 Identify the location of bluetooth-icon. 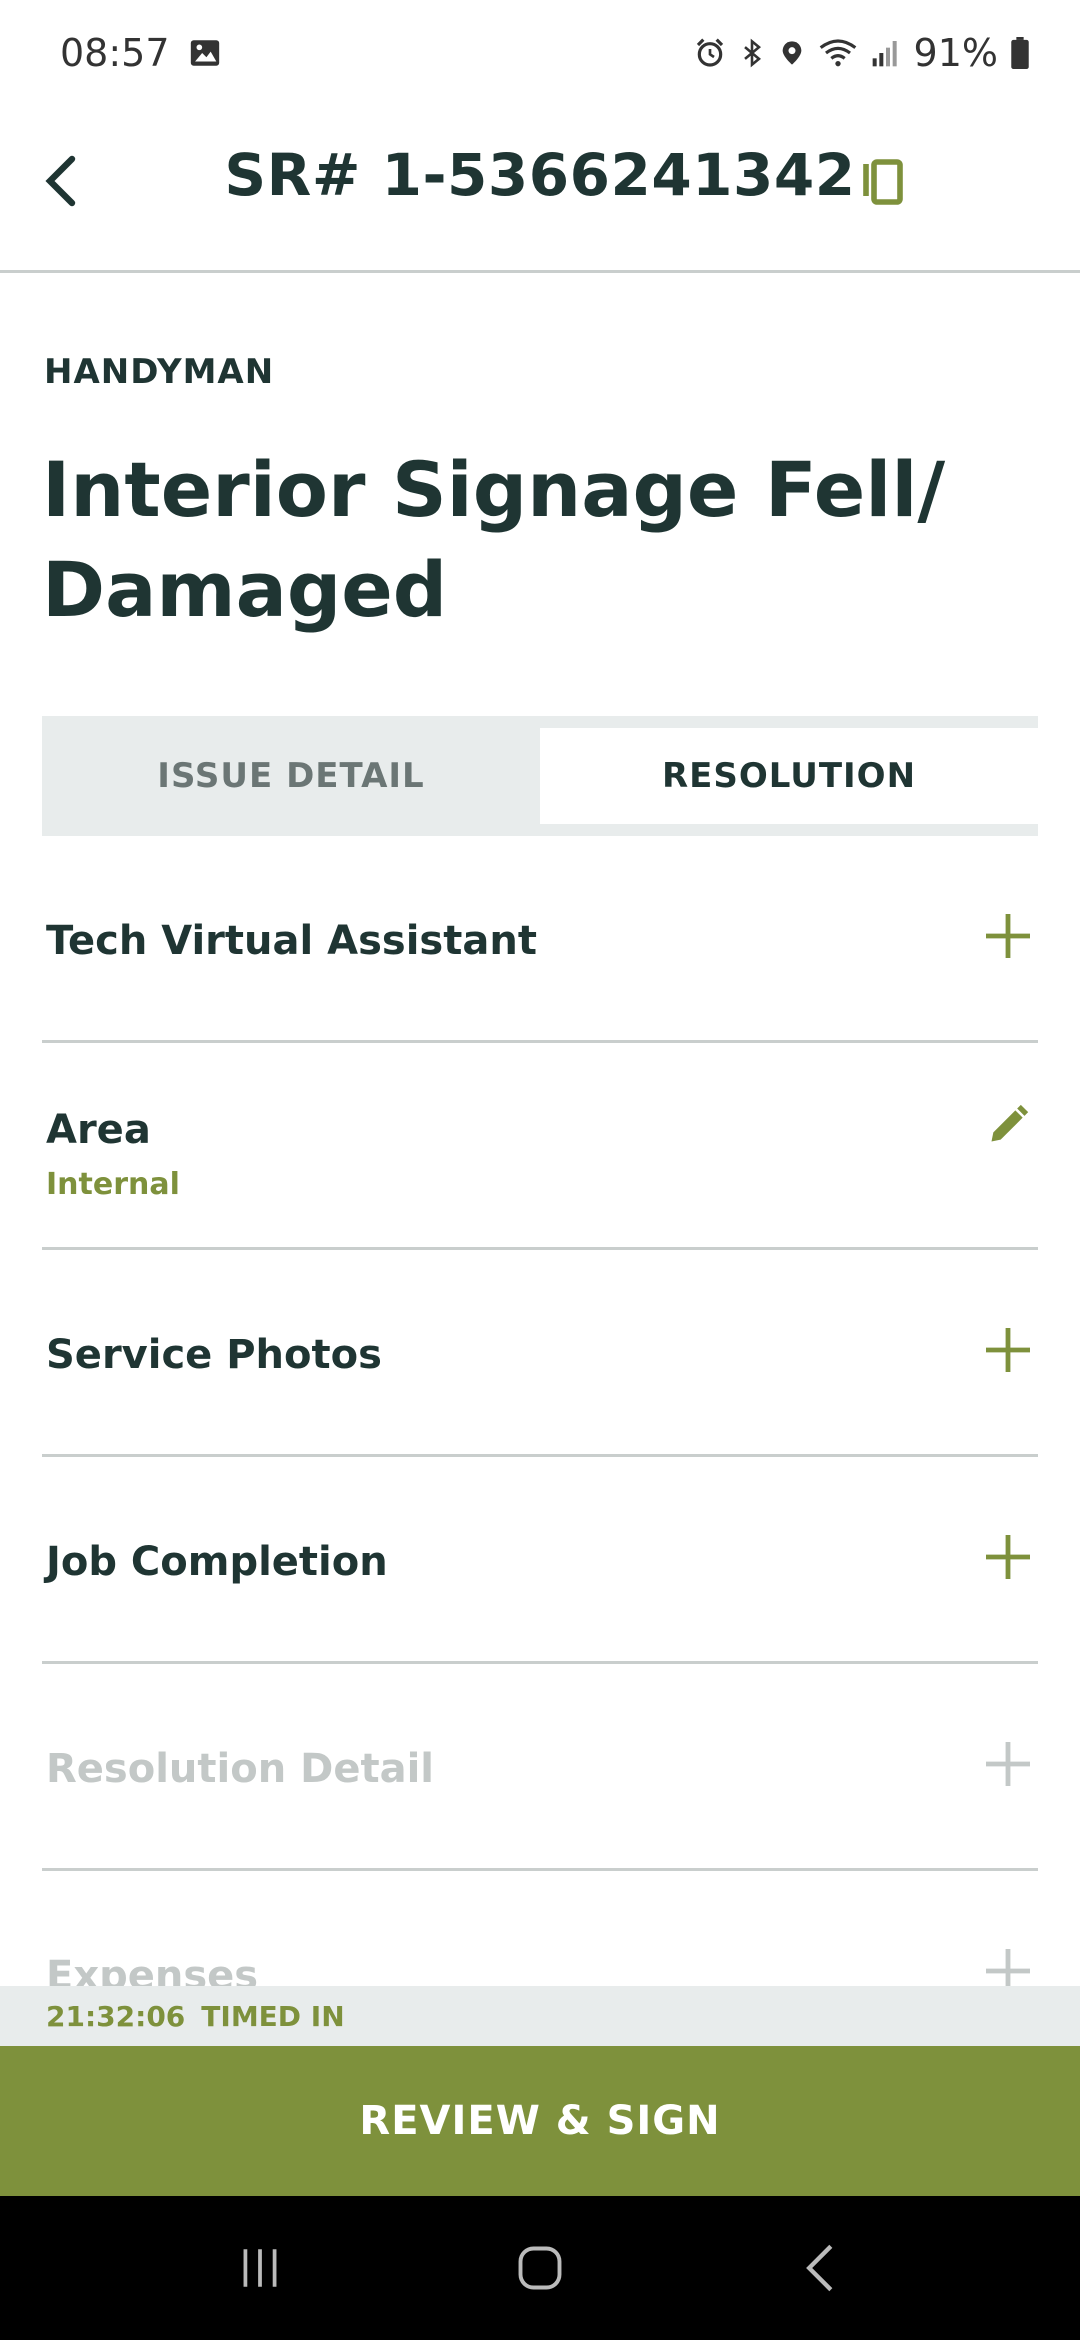
(752, 53).